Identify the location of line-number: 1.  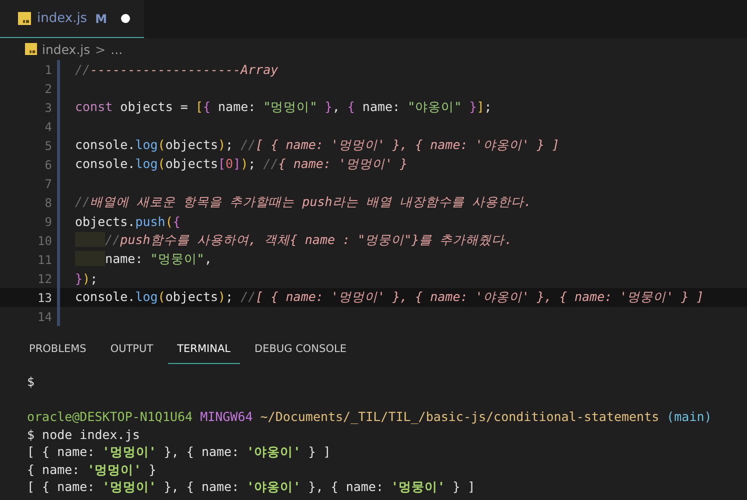
(48, 69).